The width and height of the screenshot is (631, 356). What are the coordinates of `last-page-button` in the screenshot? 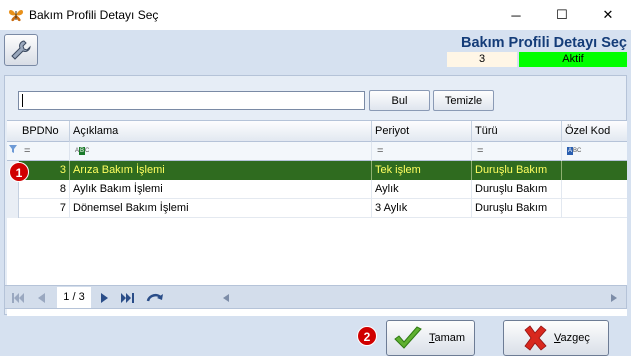 It's located at (129, 298).